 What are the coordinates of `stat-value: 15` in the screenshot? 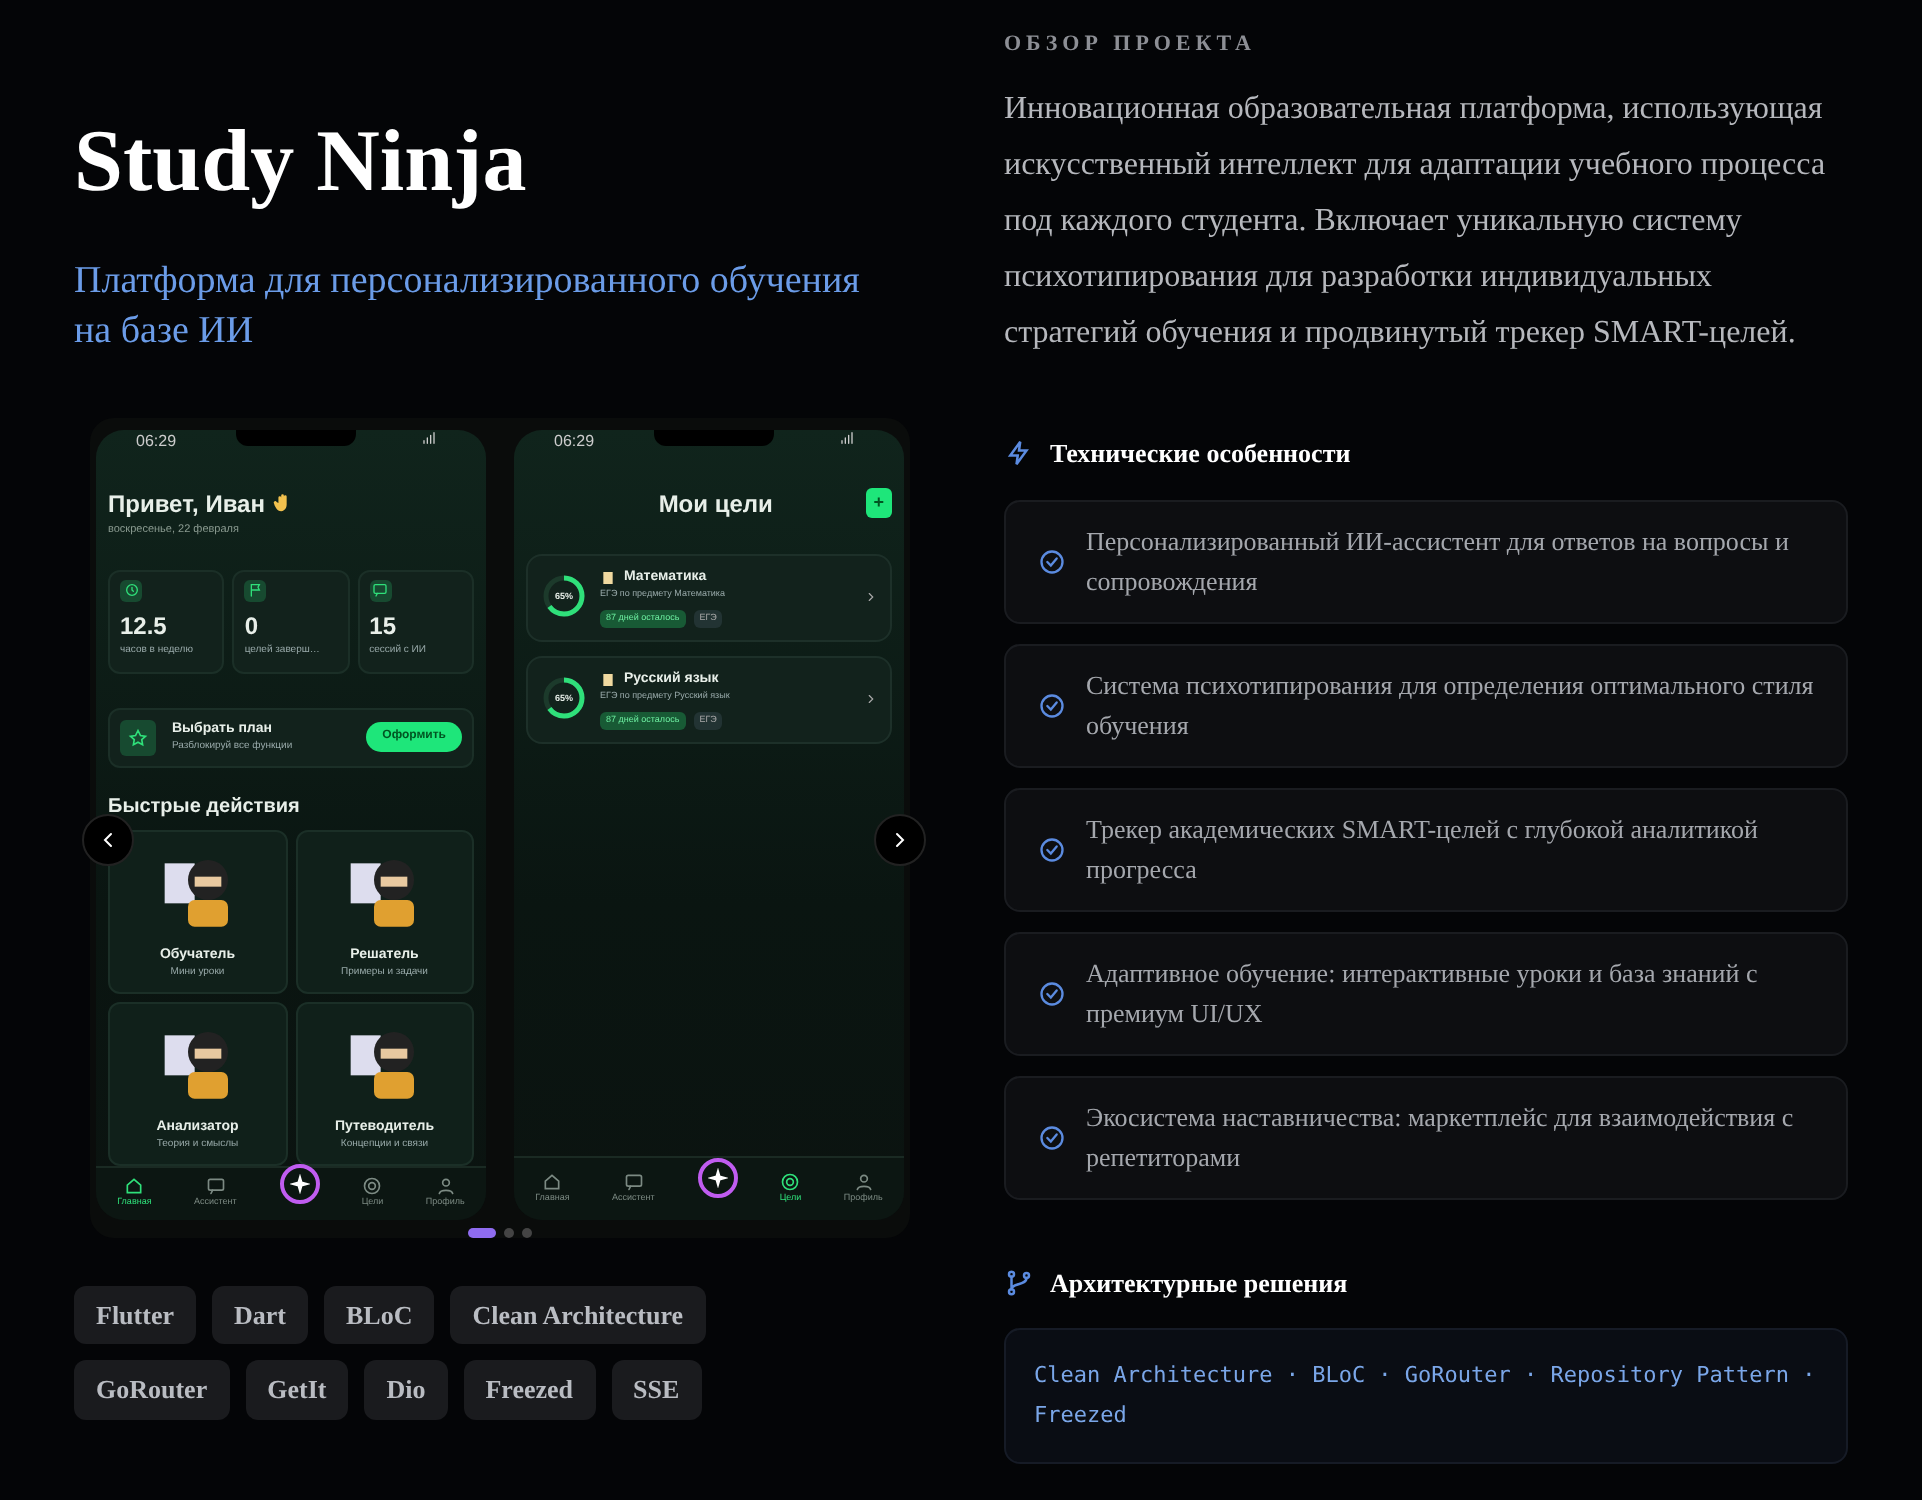 It's located at (384, 626).